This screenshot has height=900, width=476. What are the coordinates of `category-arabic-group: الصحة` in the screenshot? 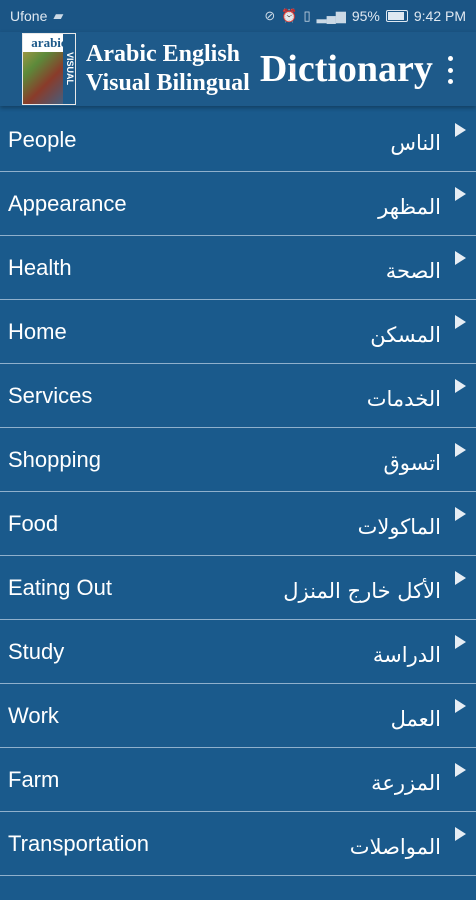 It's located at (425, 266).